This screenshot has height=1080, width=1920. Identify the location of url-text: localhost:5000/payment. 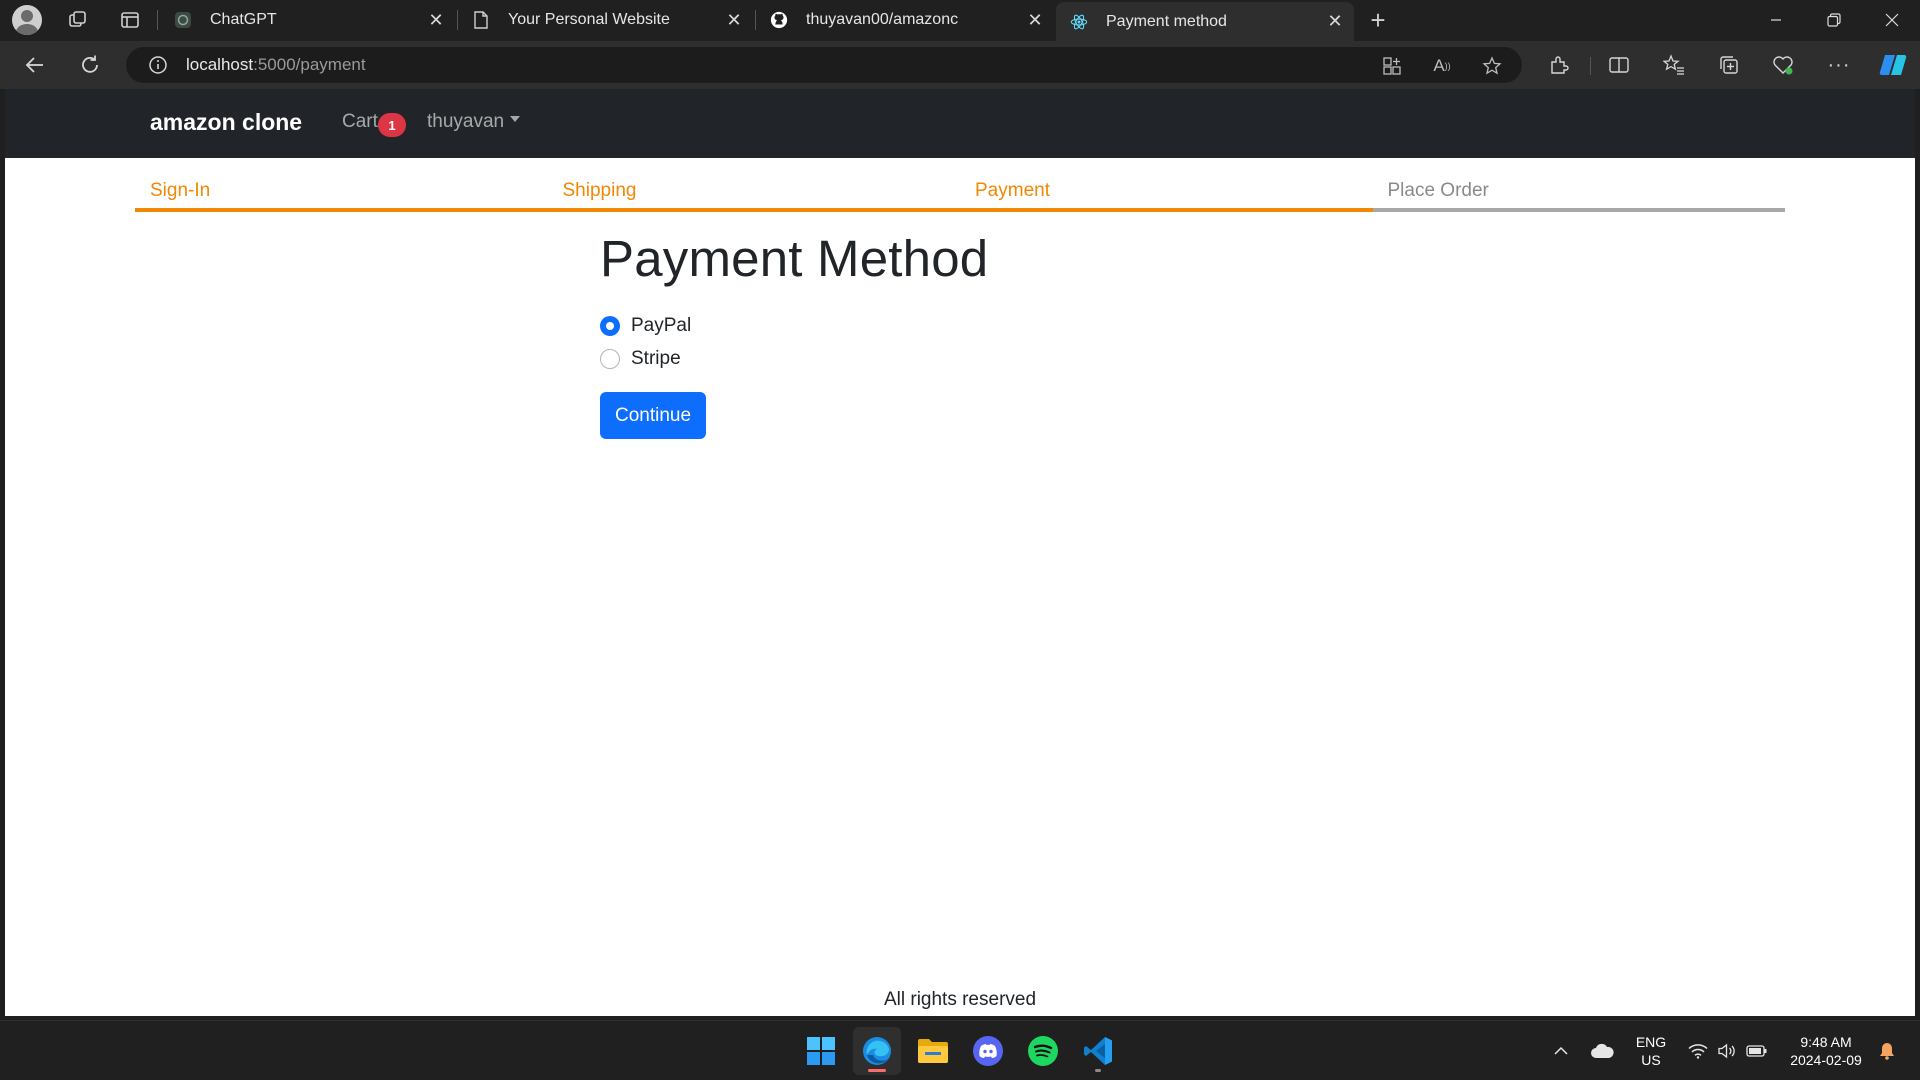
(276, 65).